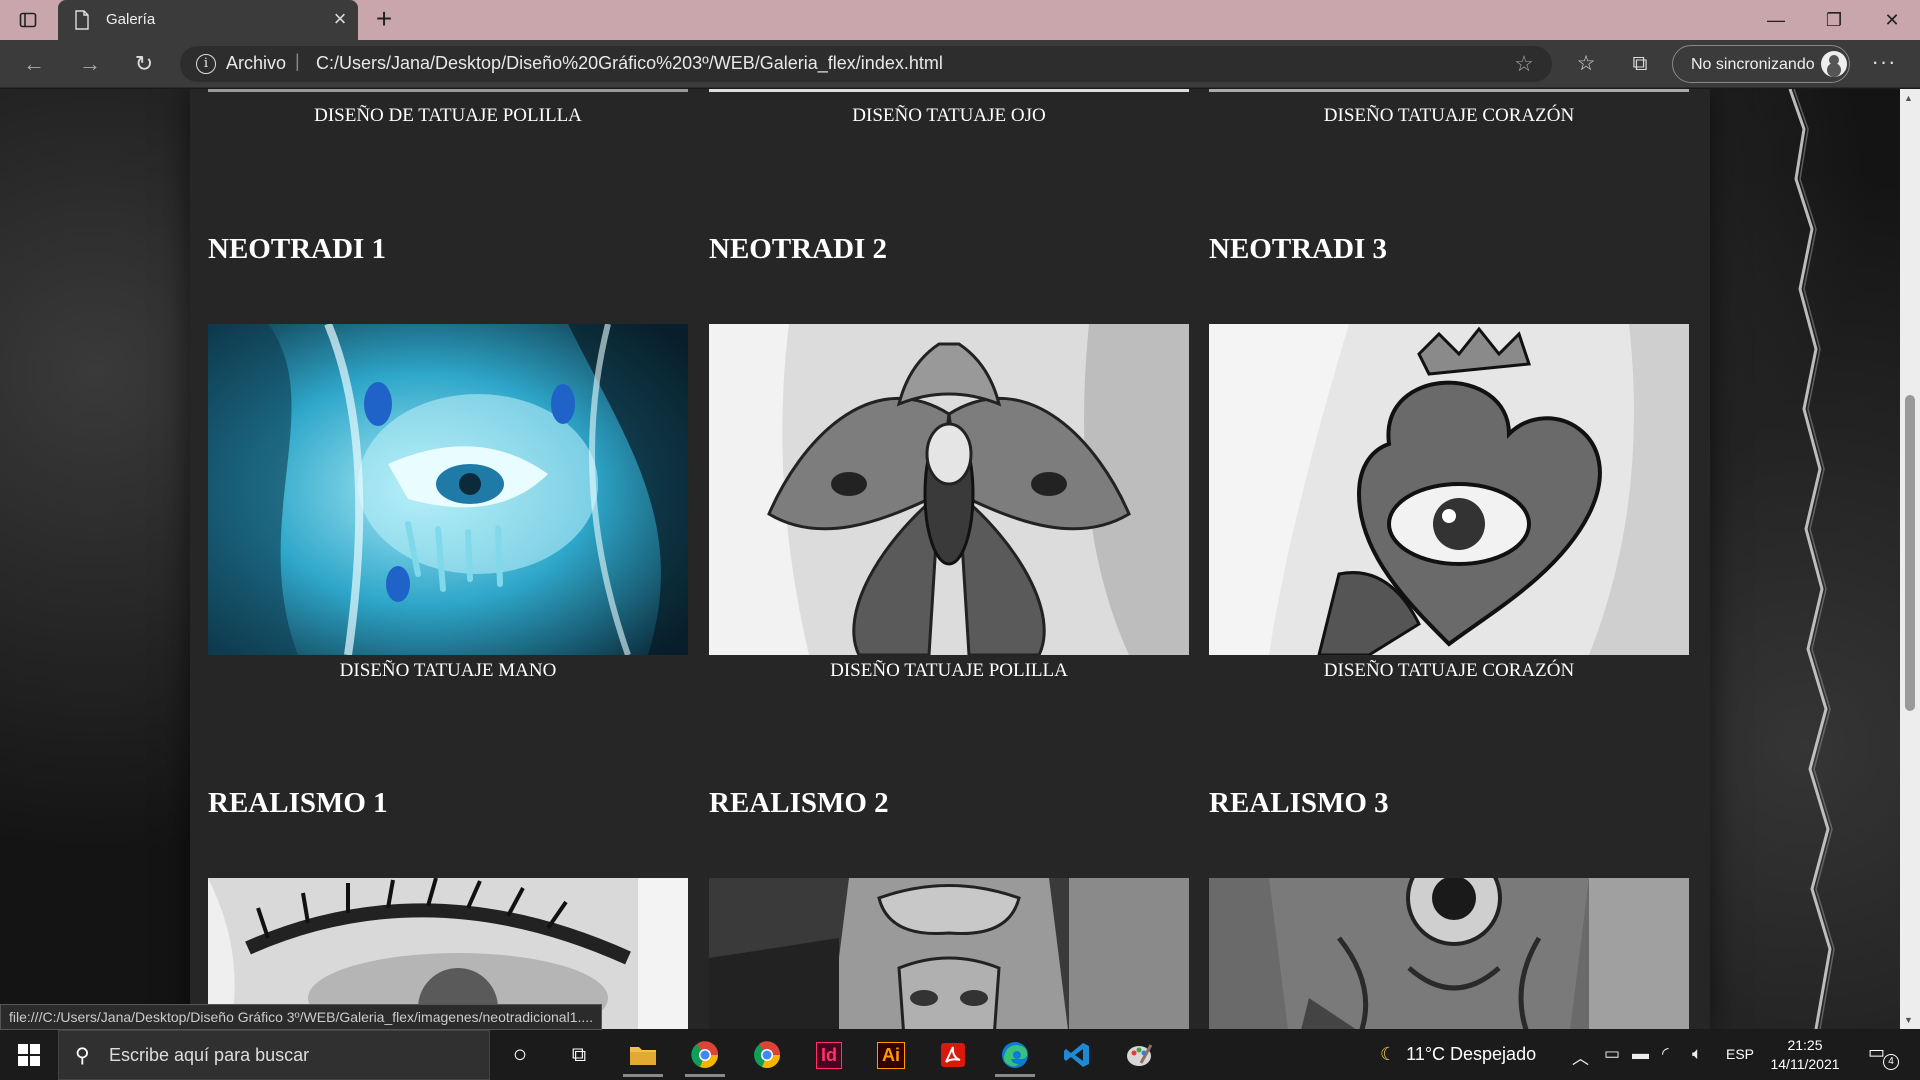  Describe the element at coordinates (1805, 1055) in the screenshot. I see `clock: 21:25 14/11/2021` at that location.